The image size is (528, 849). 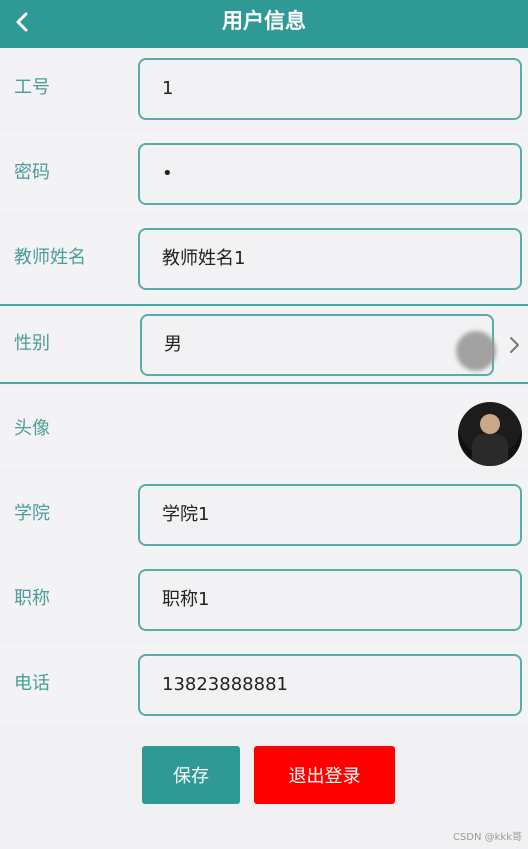 What do you see at coordinates (50, 257) in the screenshot?
I see `label-teacher-name: 教师姓名` at bounding box center [50, 257].